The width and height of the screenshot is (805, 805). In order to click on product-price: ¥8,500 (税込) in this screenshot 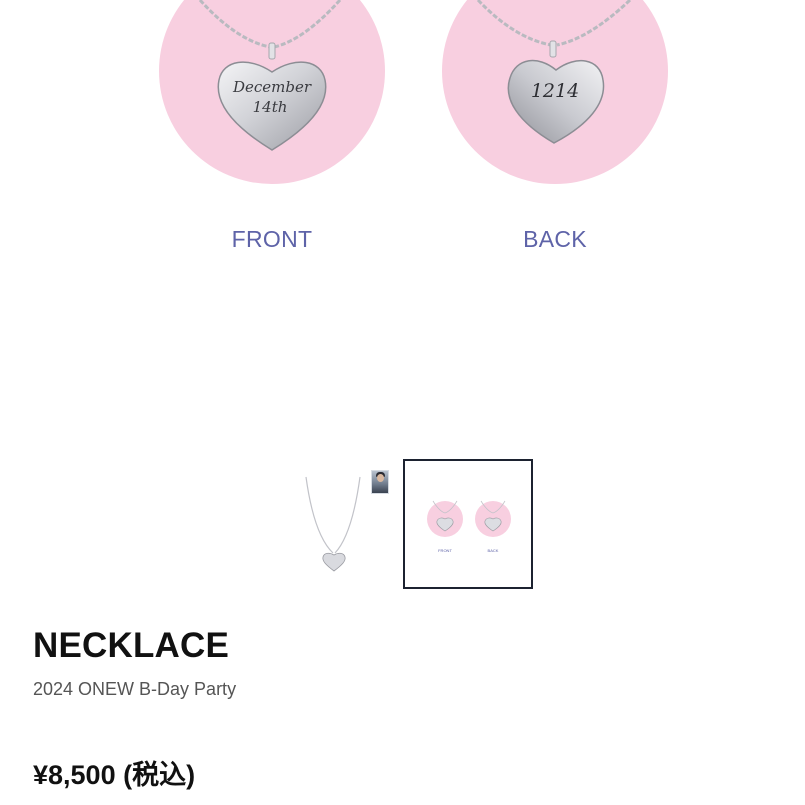, I will do `click(114, 775)`.